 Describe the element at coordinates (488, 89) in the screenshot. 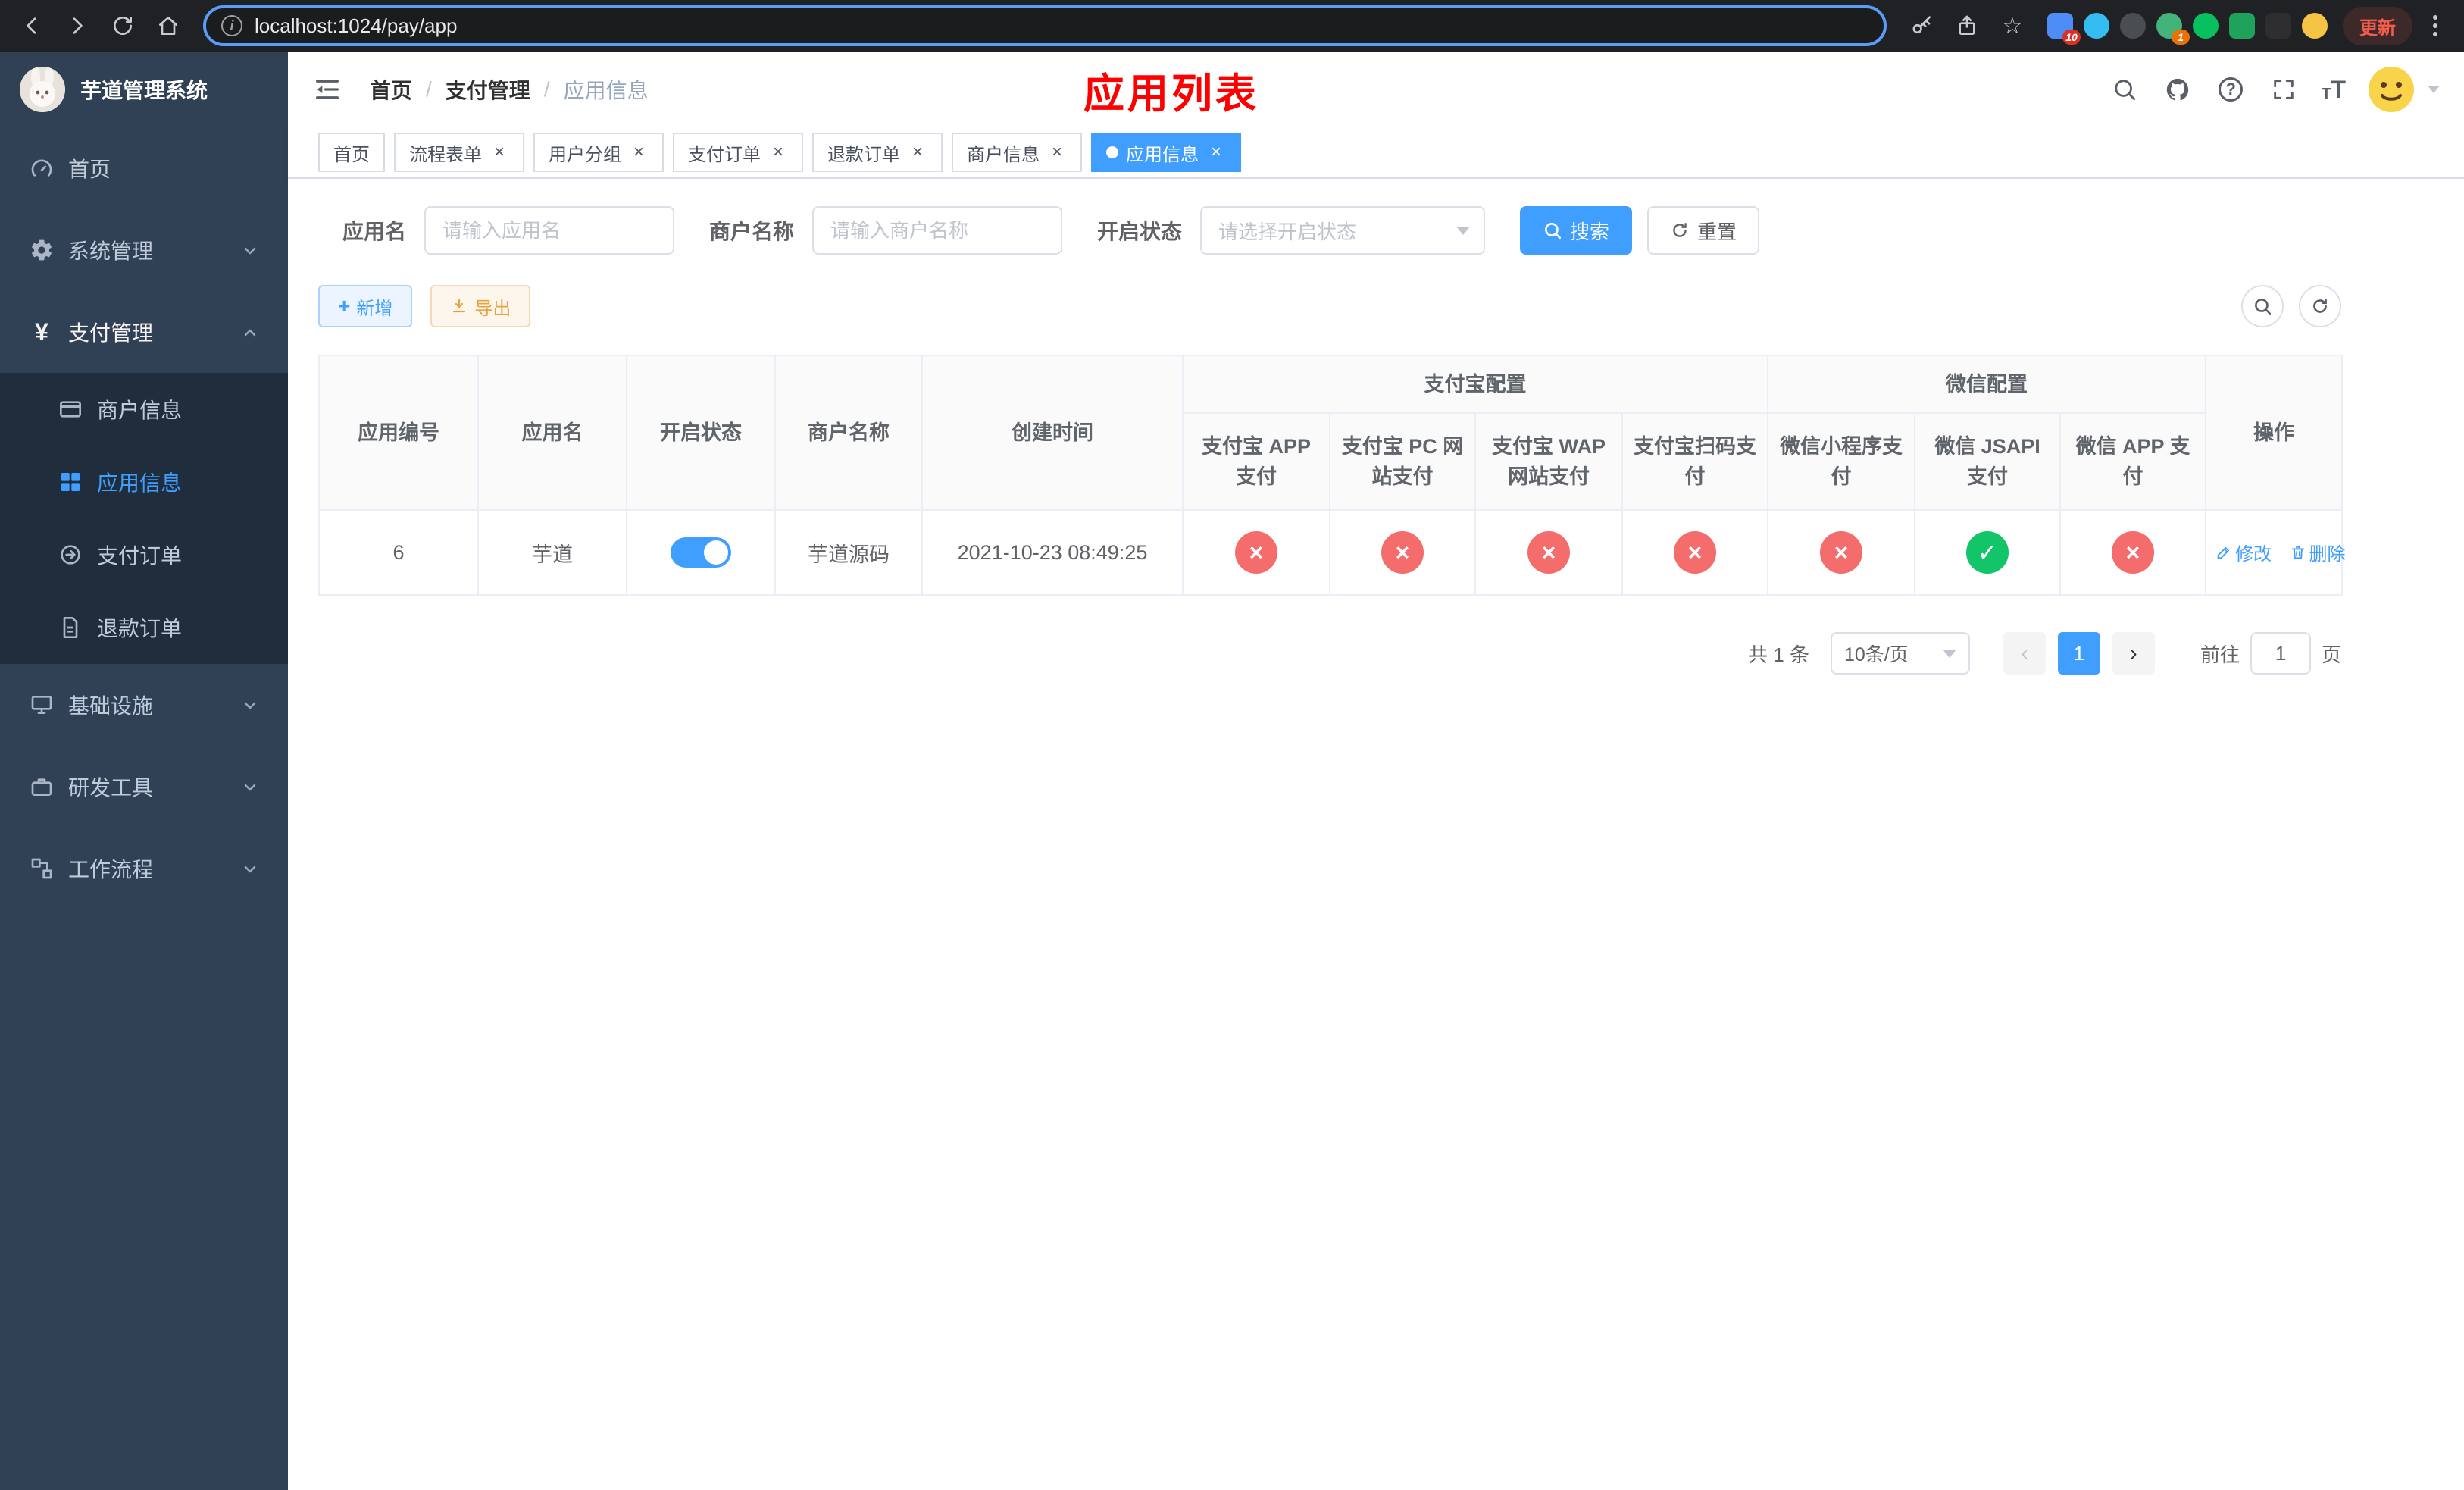

I see `breadcrumb-payment: 支付管理` at that location.